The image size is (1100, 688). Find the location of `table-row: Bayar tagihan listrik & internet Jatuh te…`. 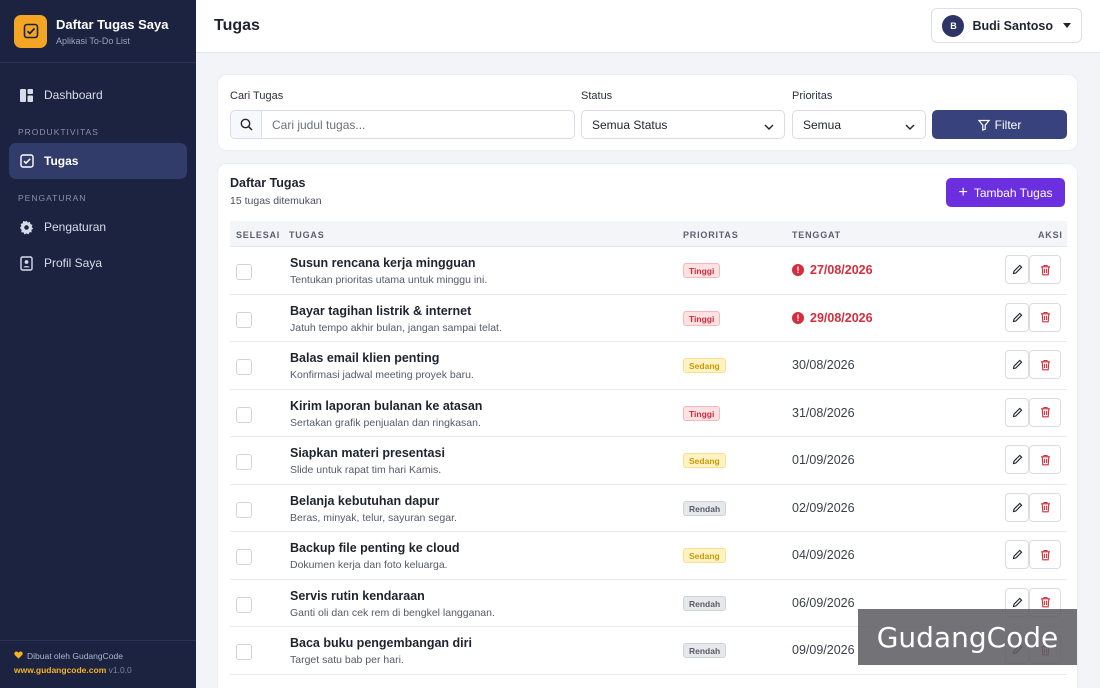

table-row: Bayar tagihan listrik & internet Jatuh te… is located at coordinates (648, 318).